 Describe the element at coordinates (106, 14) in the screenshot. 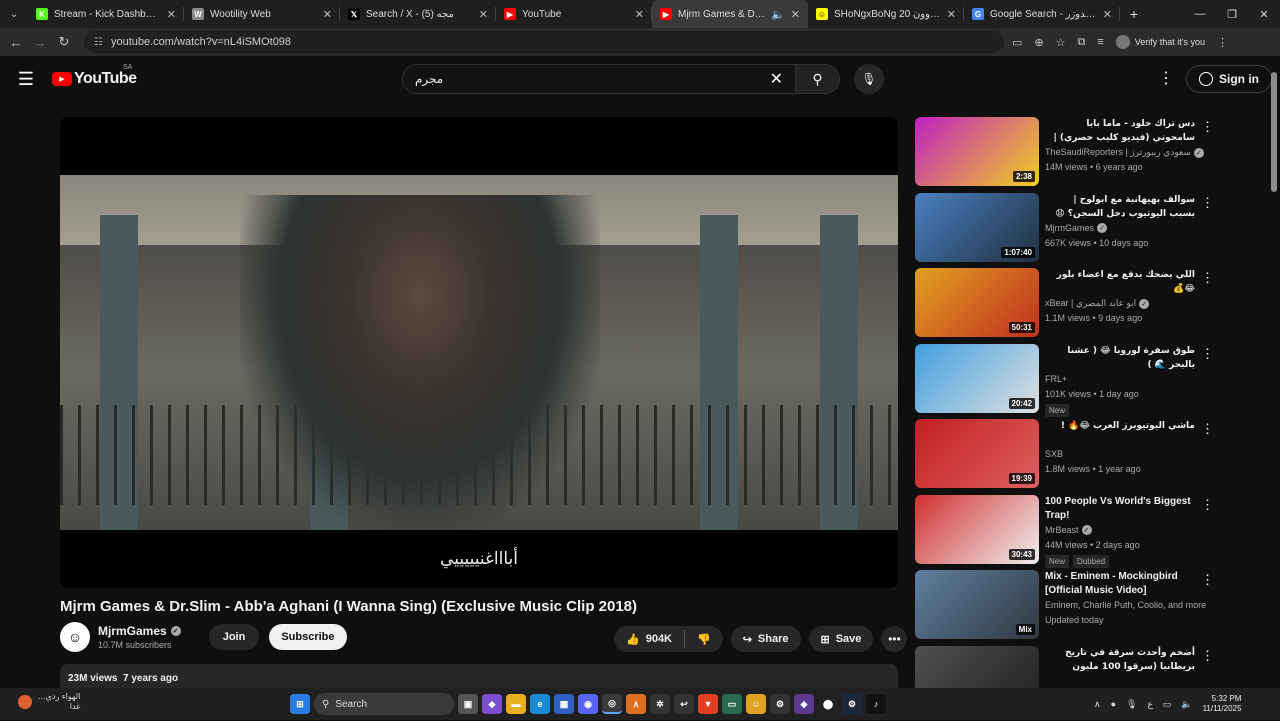

I see `browser-tab: KStream - Kick Dashboard✕` at that location.